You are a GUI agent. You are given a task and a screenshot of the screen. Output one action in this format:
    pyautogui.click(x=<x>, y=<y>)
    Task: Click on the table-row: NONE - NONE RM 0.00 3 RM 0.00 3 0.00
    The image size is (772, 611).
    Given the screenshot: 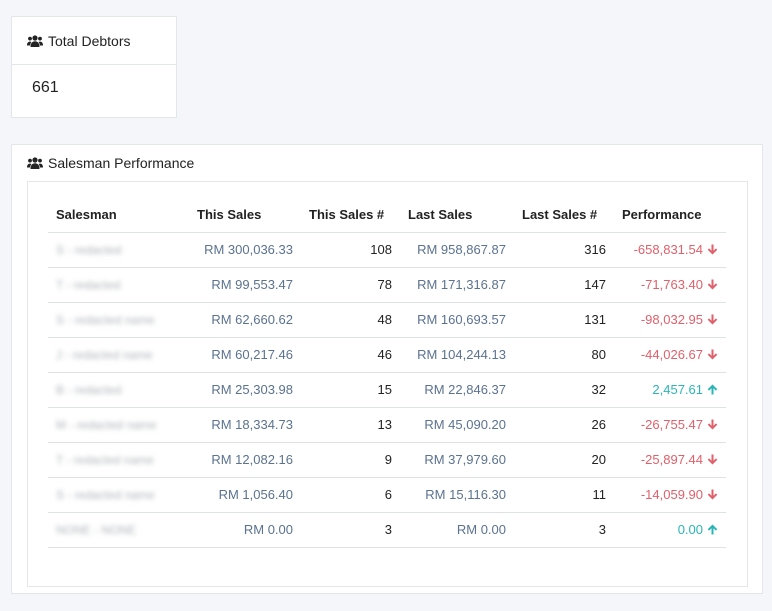 What is the action you would take?
    pyautogui.click(x=387, y=530)
    